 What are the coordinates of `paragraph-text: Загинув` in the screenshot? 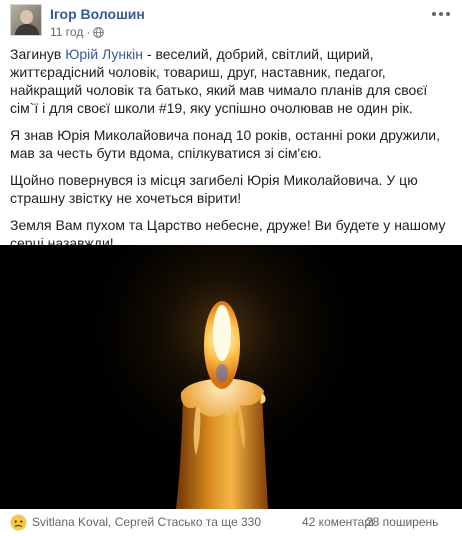 It's located at (38, 54).